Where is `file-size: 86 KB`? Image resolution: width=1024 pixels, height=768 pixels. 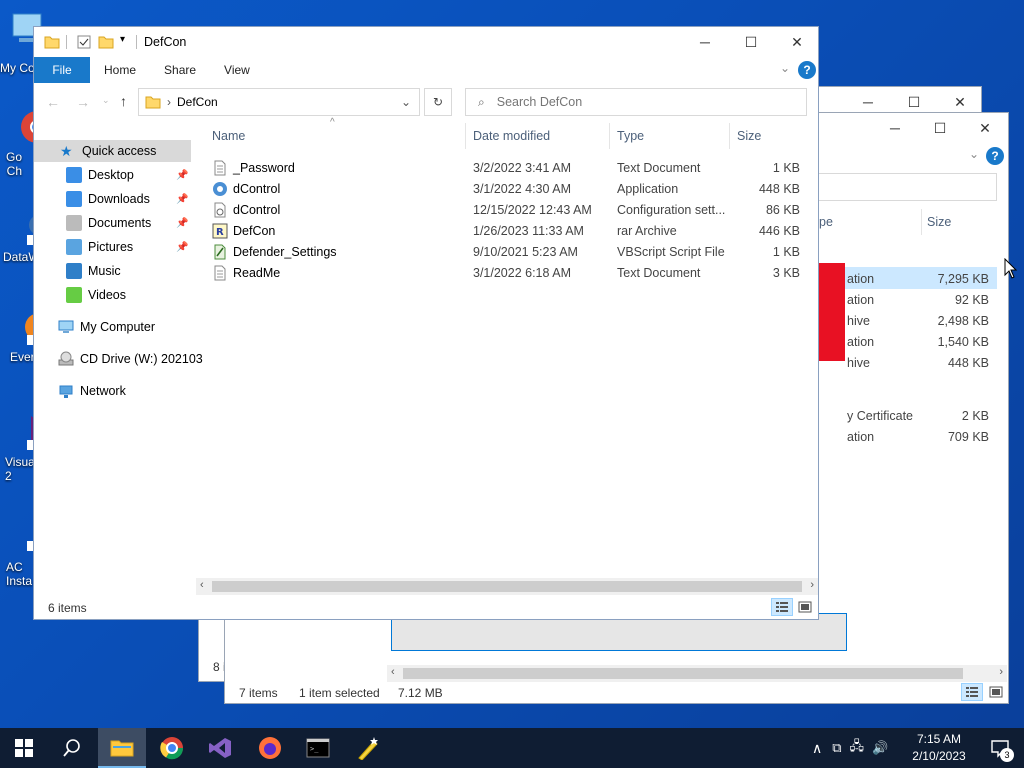 file-size: 86 KB is located at coordinates (782, 209).